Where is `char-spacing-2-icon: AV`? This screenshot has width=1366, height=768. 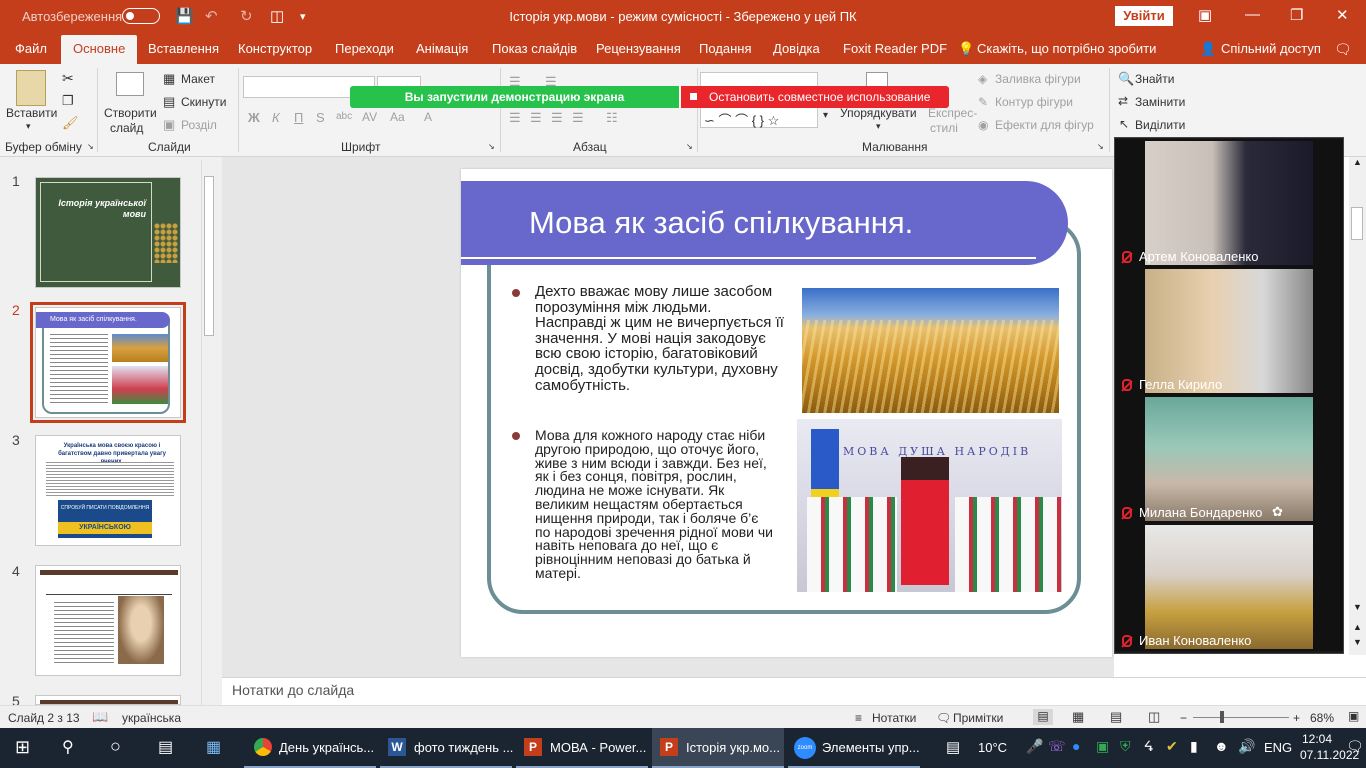
char-spacing-2-icon: AV is located at coordinates (369, 117).